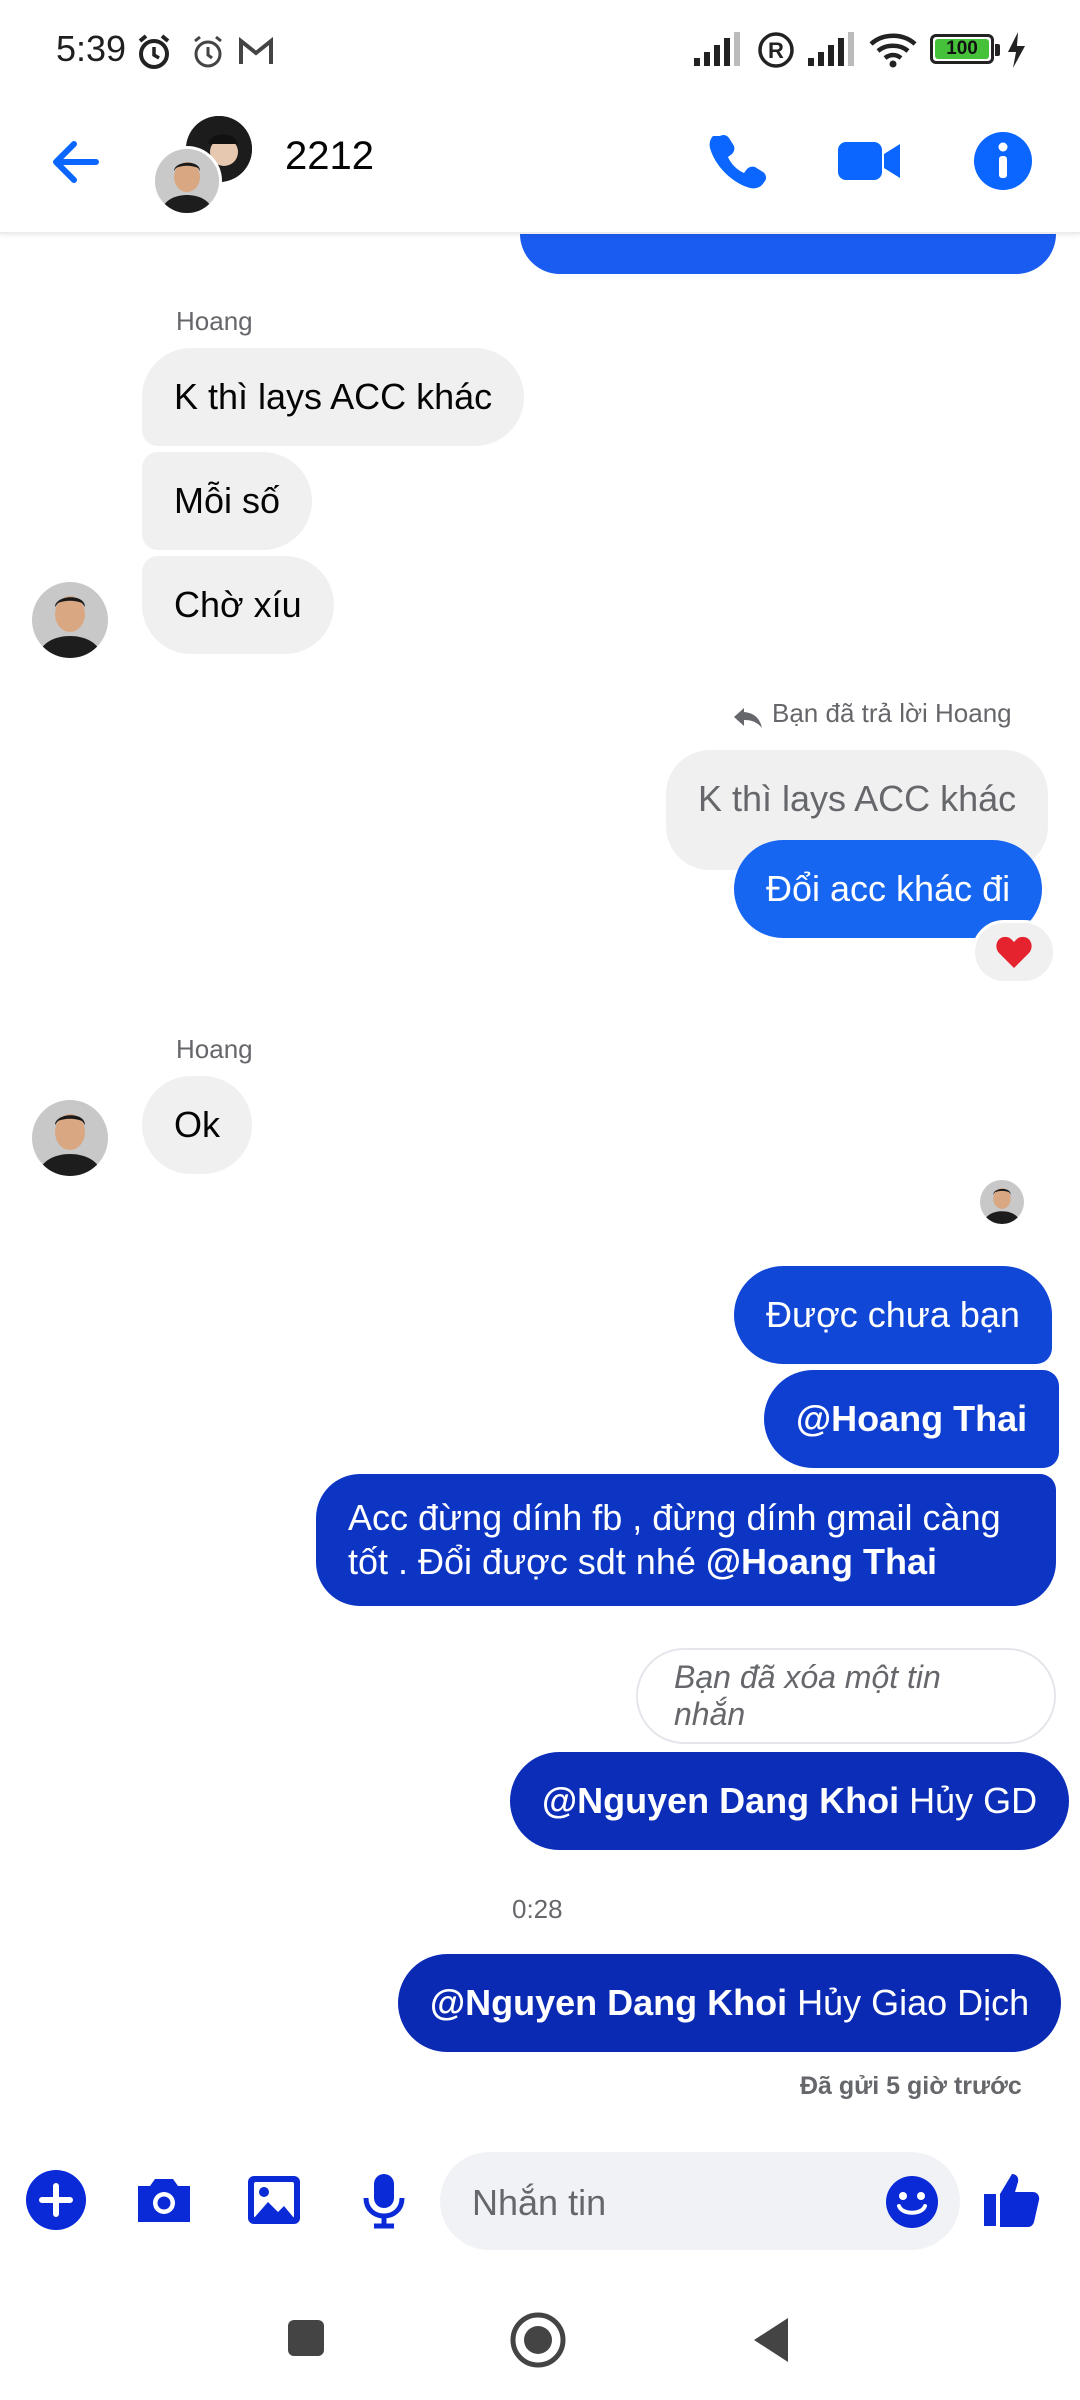 The height and width of the screenshot is (2400, 1080). Describe the element at coordinates (772, 2340) in the screenshot. I see `back-nav-icon` at that location.